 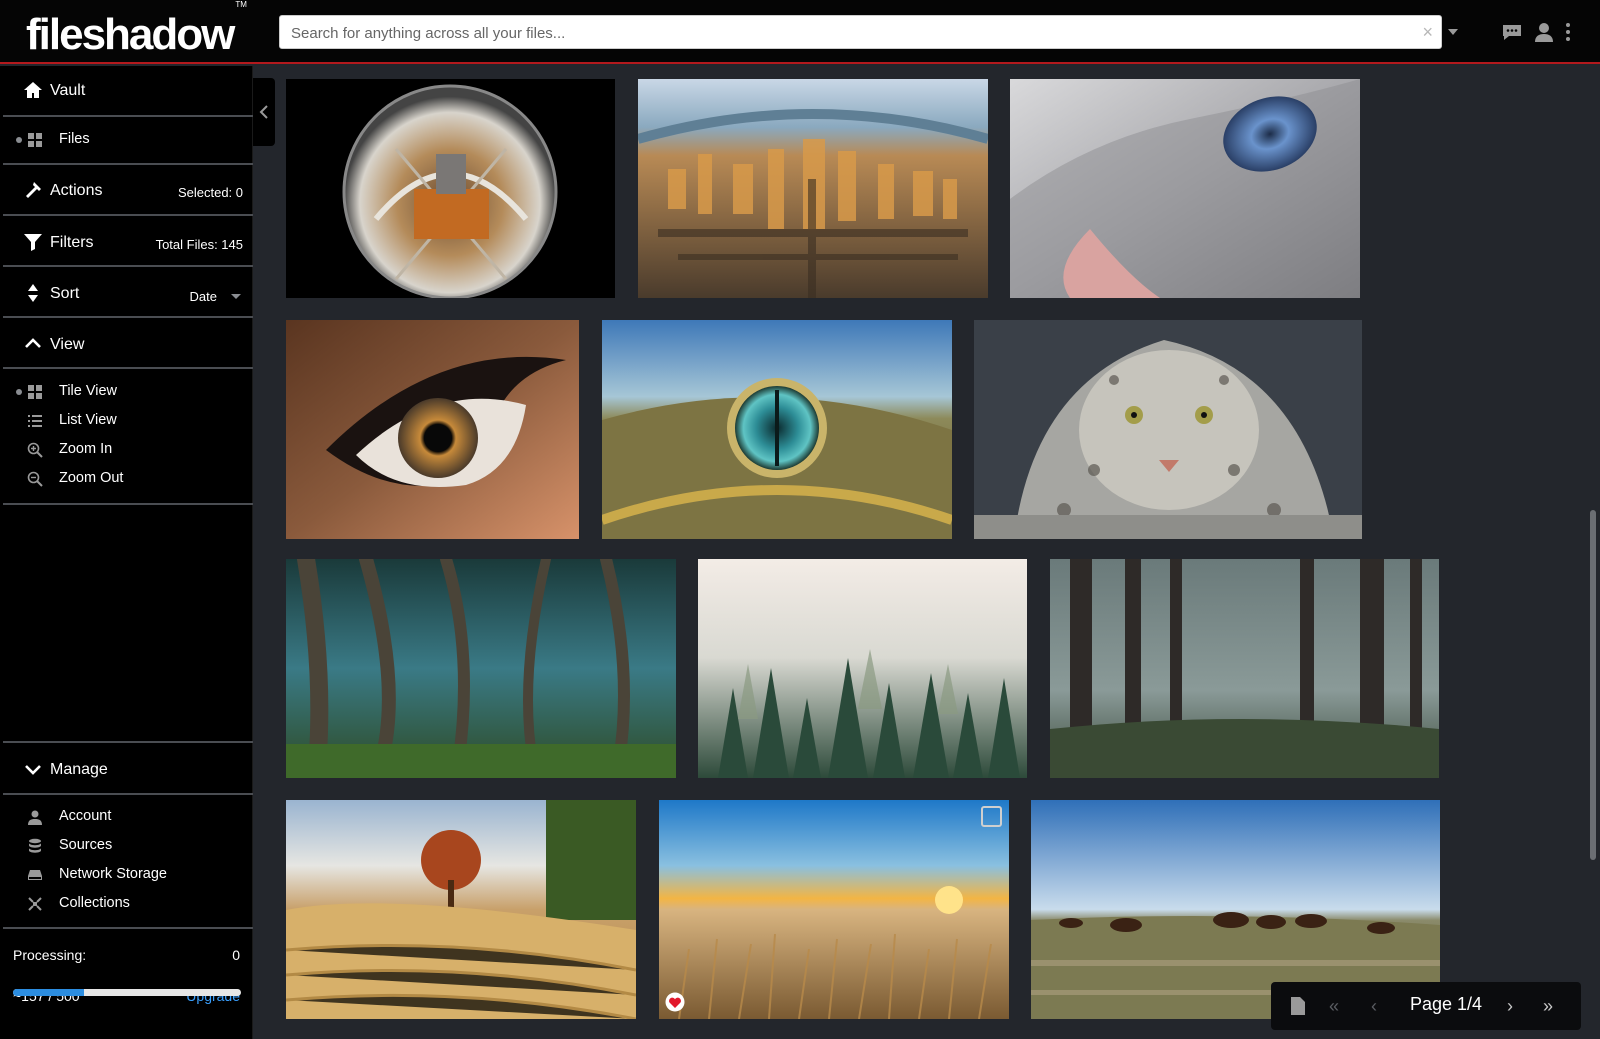 What do you see at coordinates (1446, 1004) in the screenshot?
I see `page-indicator: Page 1/4` at bounding box center [1446, 1004].